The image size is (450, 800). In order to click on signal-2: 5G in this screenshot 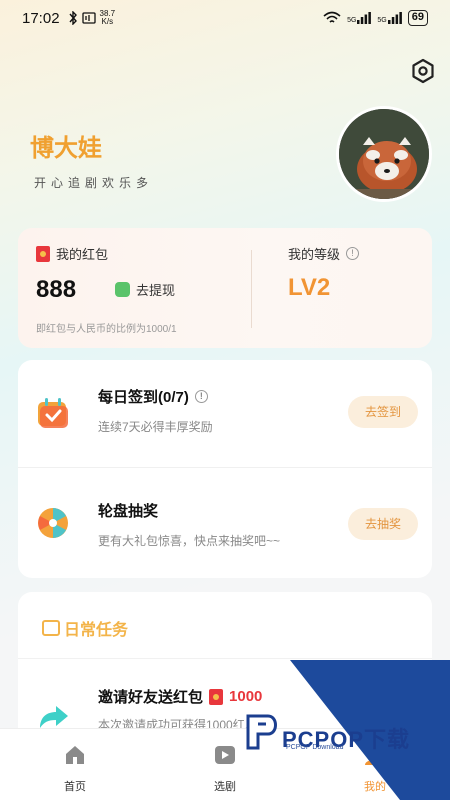, I will do `click(389, 18)`.